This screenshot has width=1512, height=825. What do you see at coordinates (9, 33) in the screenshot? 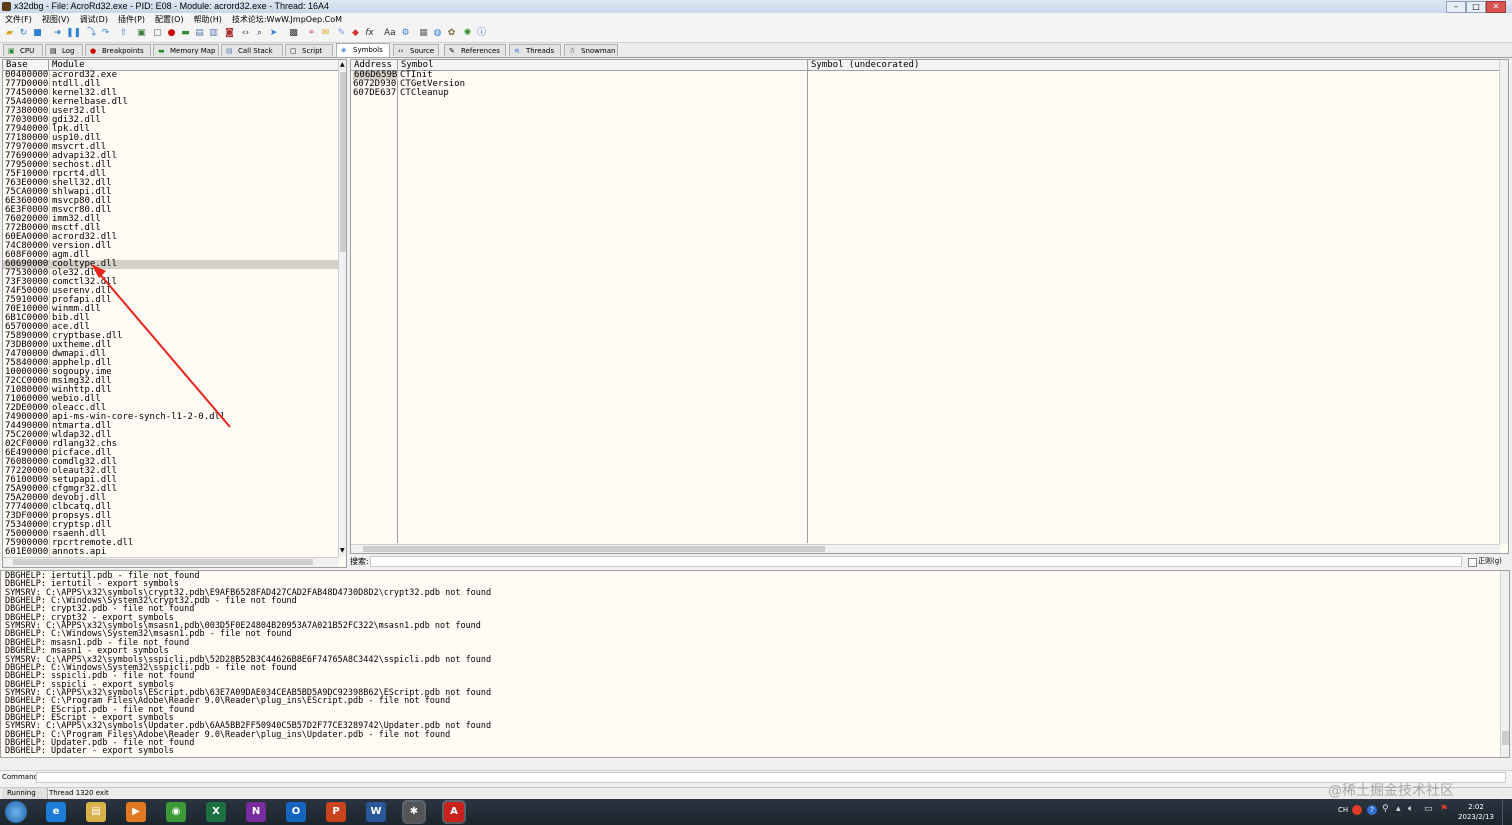
I see `open-icon: ▰` at bounding box center [9, 33].